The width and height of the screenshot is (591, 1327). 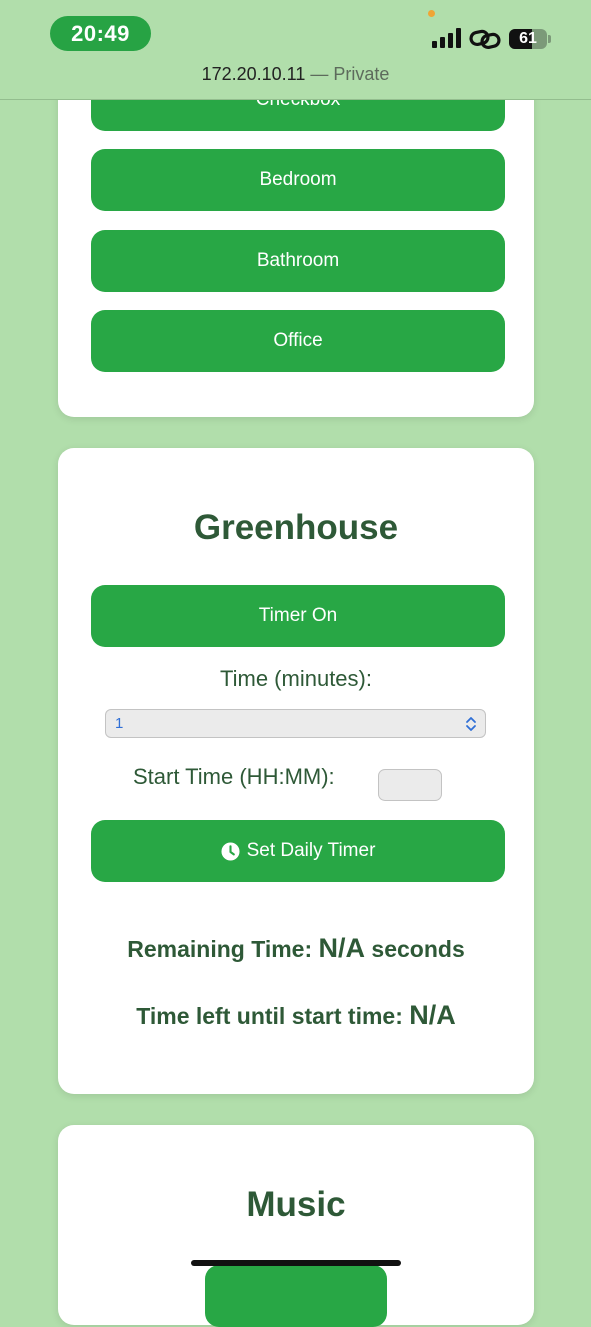 I want to click on battery-cap, so click(x=549, y=39).